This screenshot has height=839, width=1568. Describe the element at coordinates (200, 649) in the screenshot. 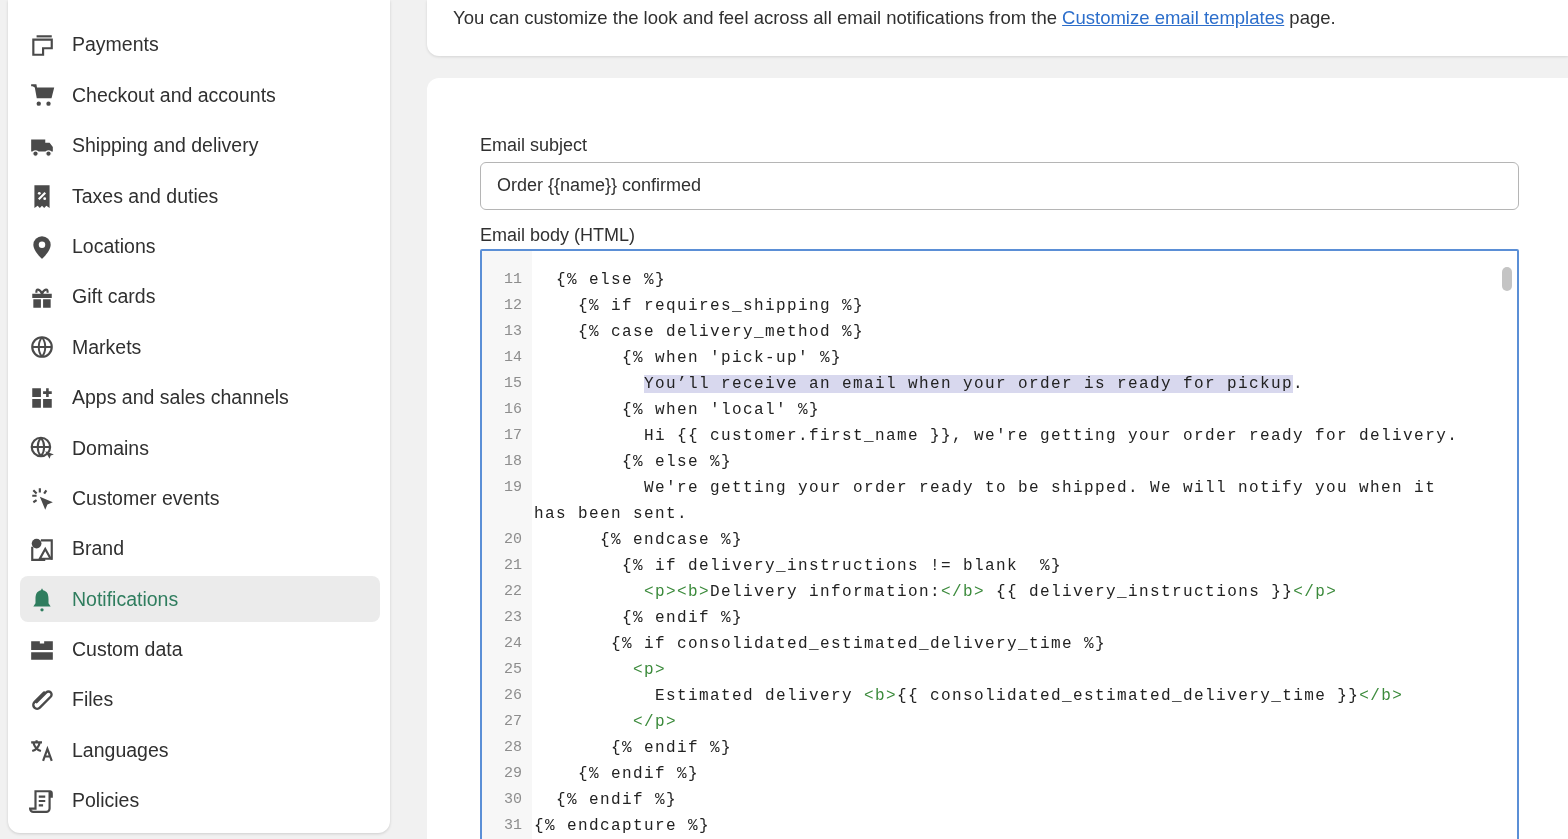

I see `sidebar-item: Custom data` at that location.